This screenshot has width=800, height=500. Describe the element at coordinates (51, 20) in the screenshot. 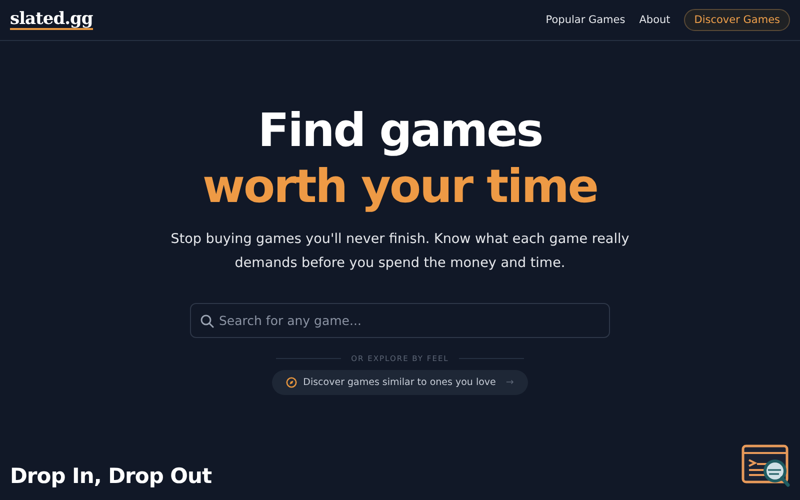

I see `logo: slated.gg` at that location.